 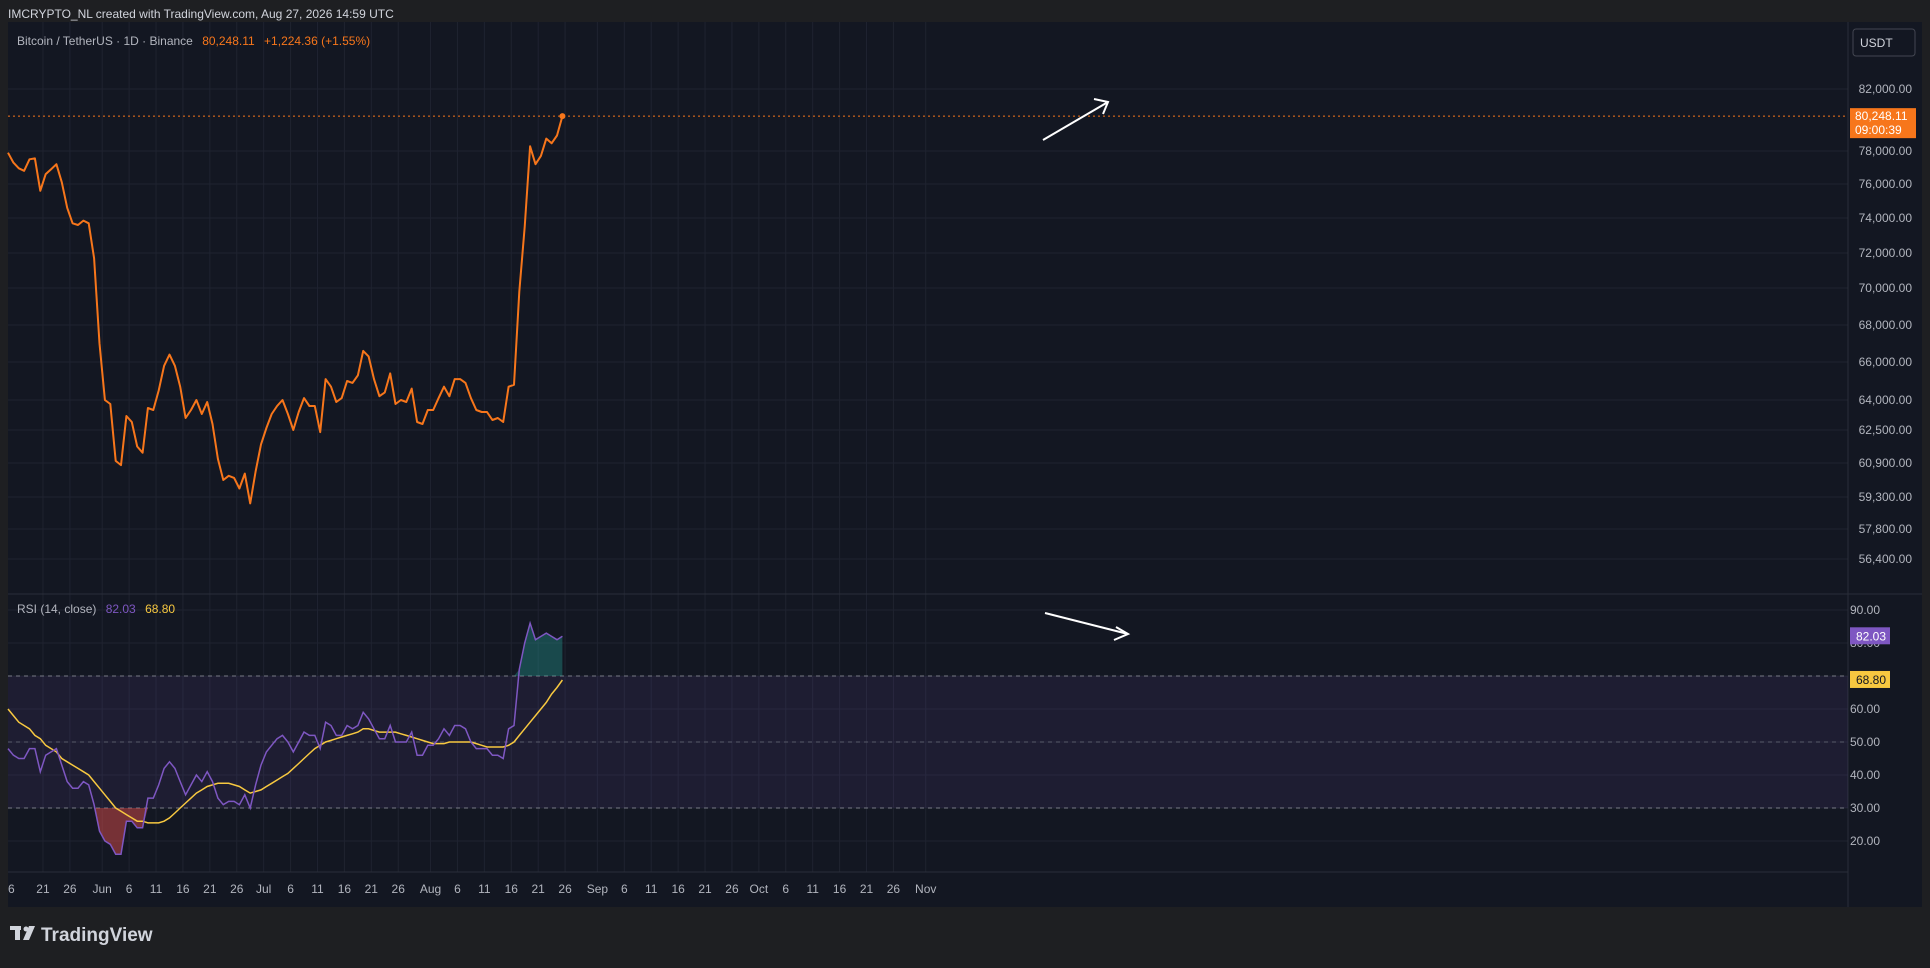 I want to click on ma-tag-value: 68.80, so click(x=1871, y=680).